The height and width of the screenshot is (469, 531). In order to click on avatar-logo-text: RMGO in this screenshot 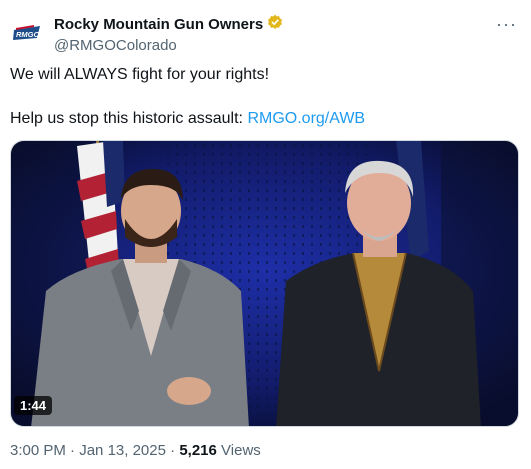, I will do `click(27, 34)`.